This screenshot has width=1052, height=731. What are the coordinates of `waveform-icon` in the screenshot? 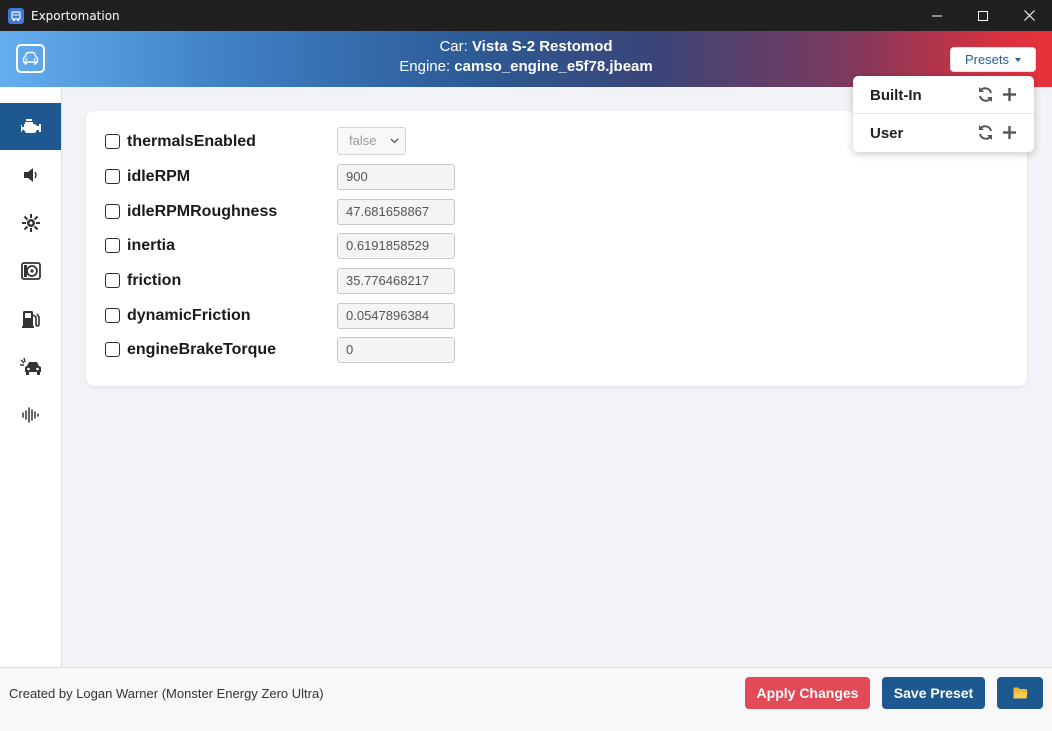 It's located at (30, 414).